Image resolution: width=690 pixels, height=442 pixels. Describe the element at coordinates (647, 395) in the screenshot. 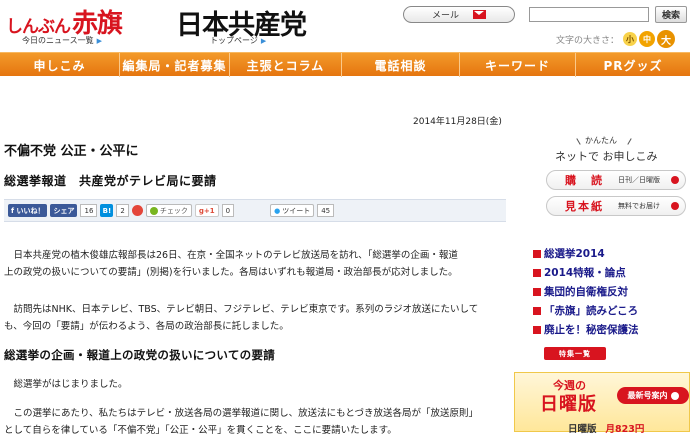

I see `latest-issue-label: 最新号案内` at that location.